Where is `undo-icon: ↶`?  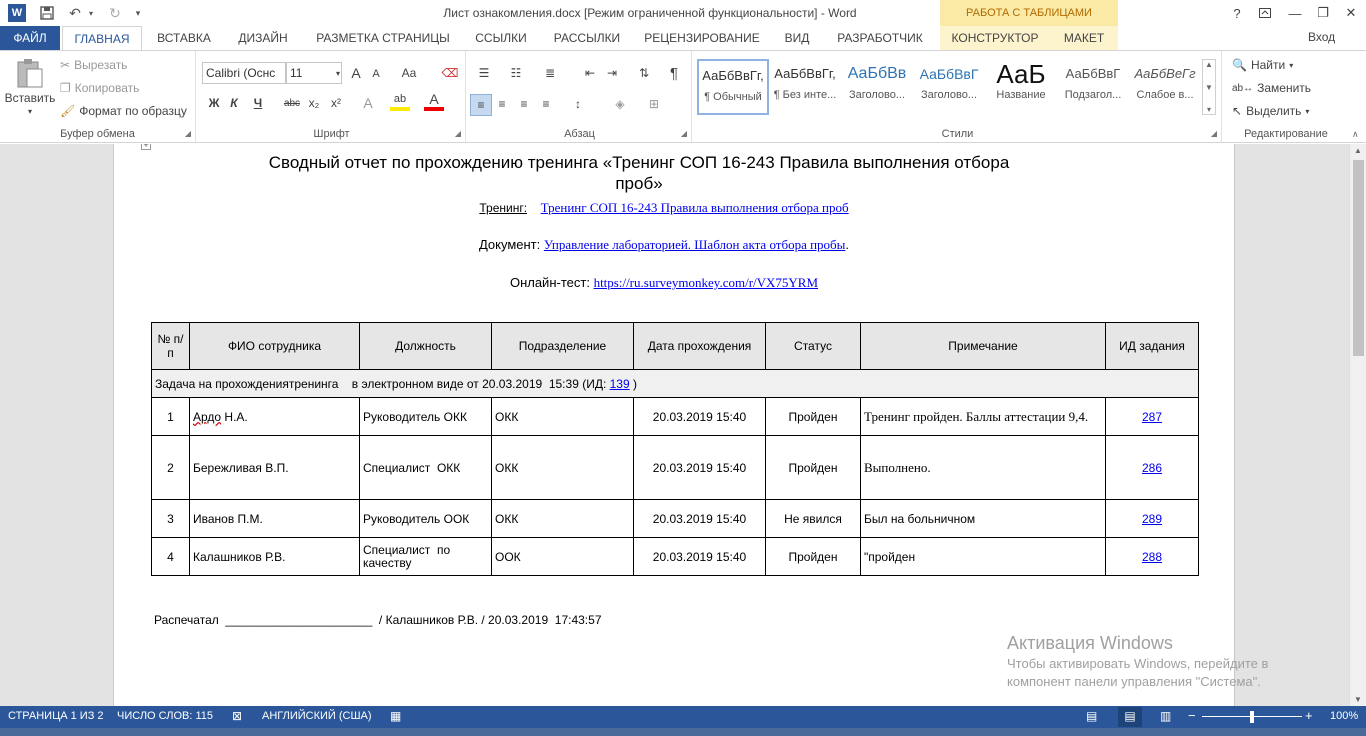 undo-icon: ↶ is located at coordinates (75, 13).